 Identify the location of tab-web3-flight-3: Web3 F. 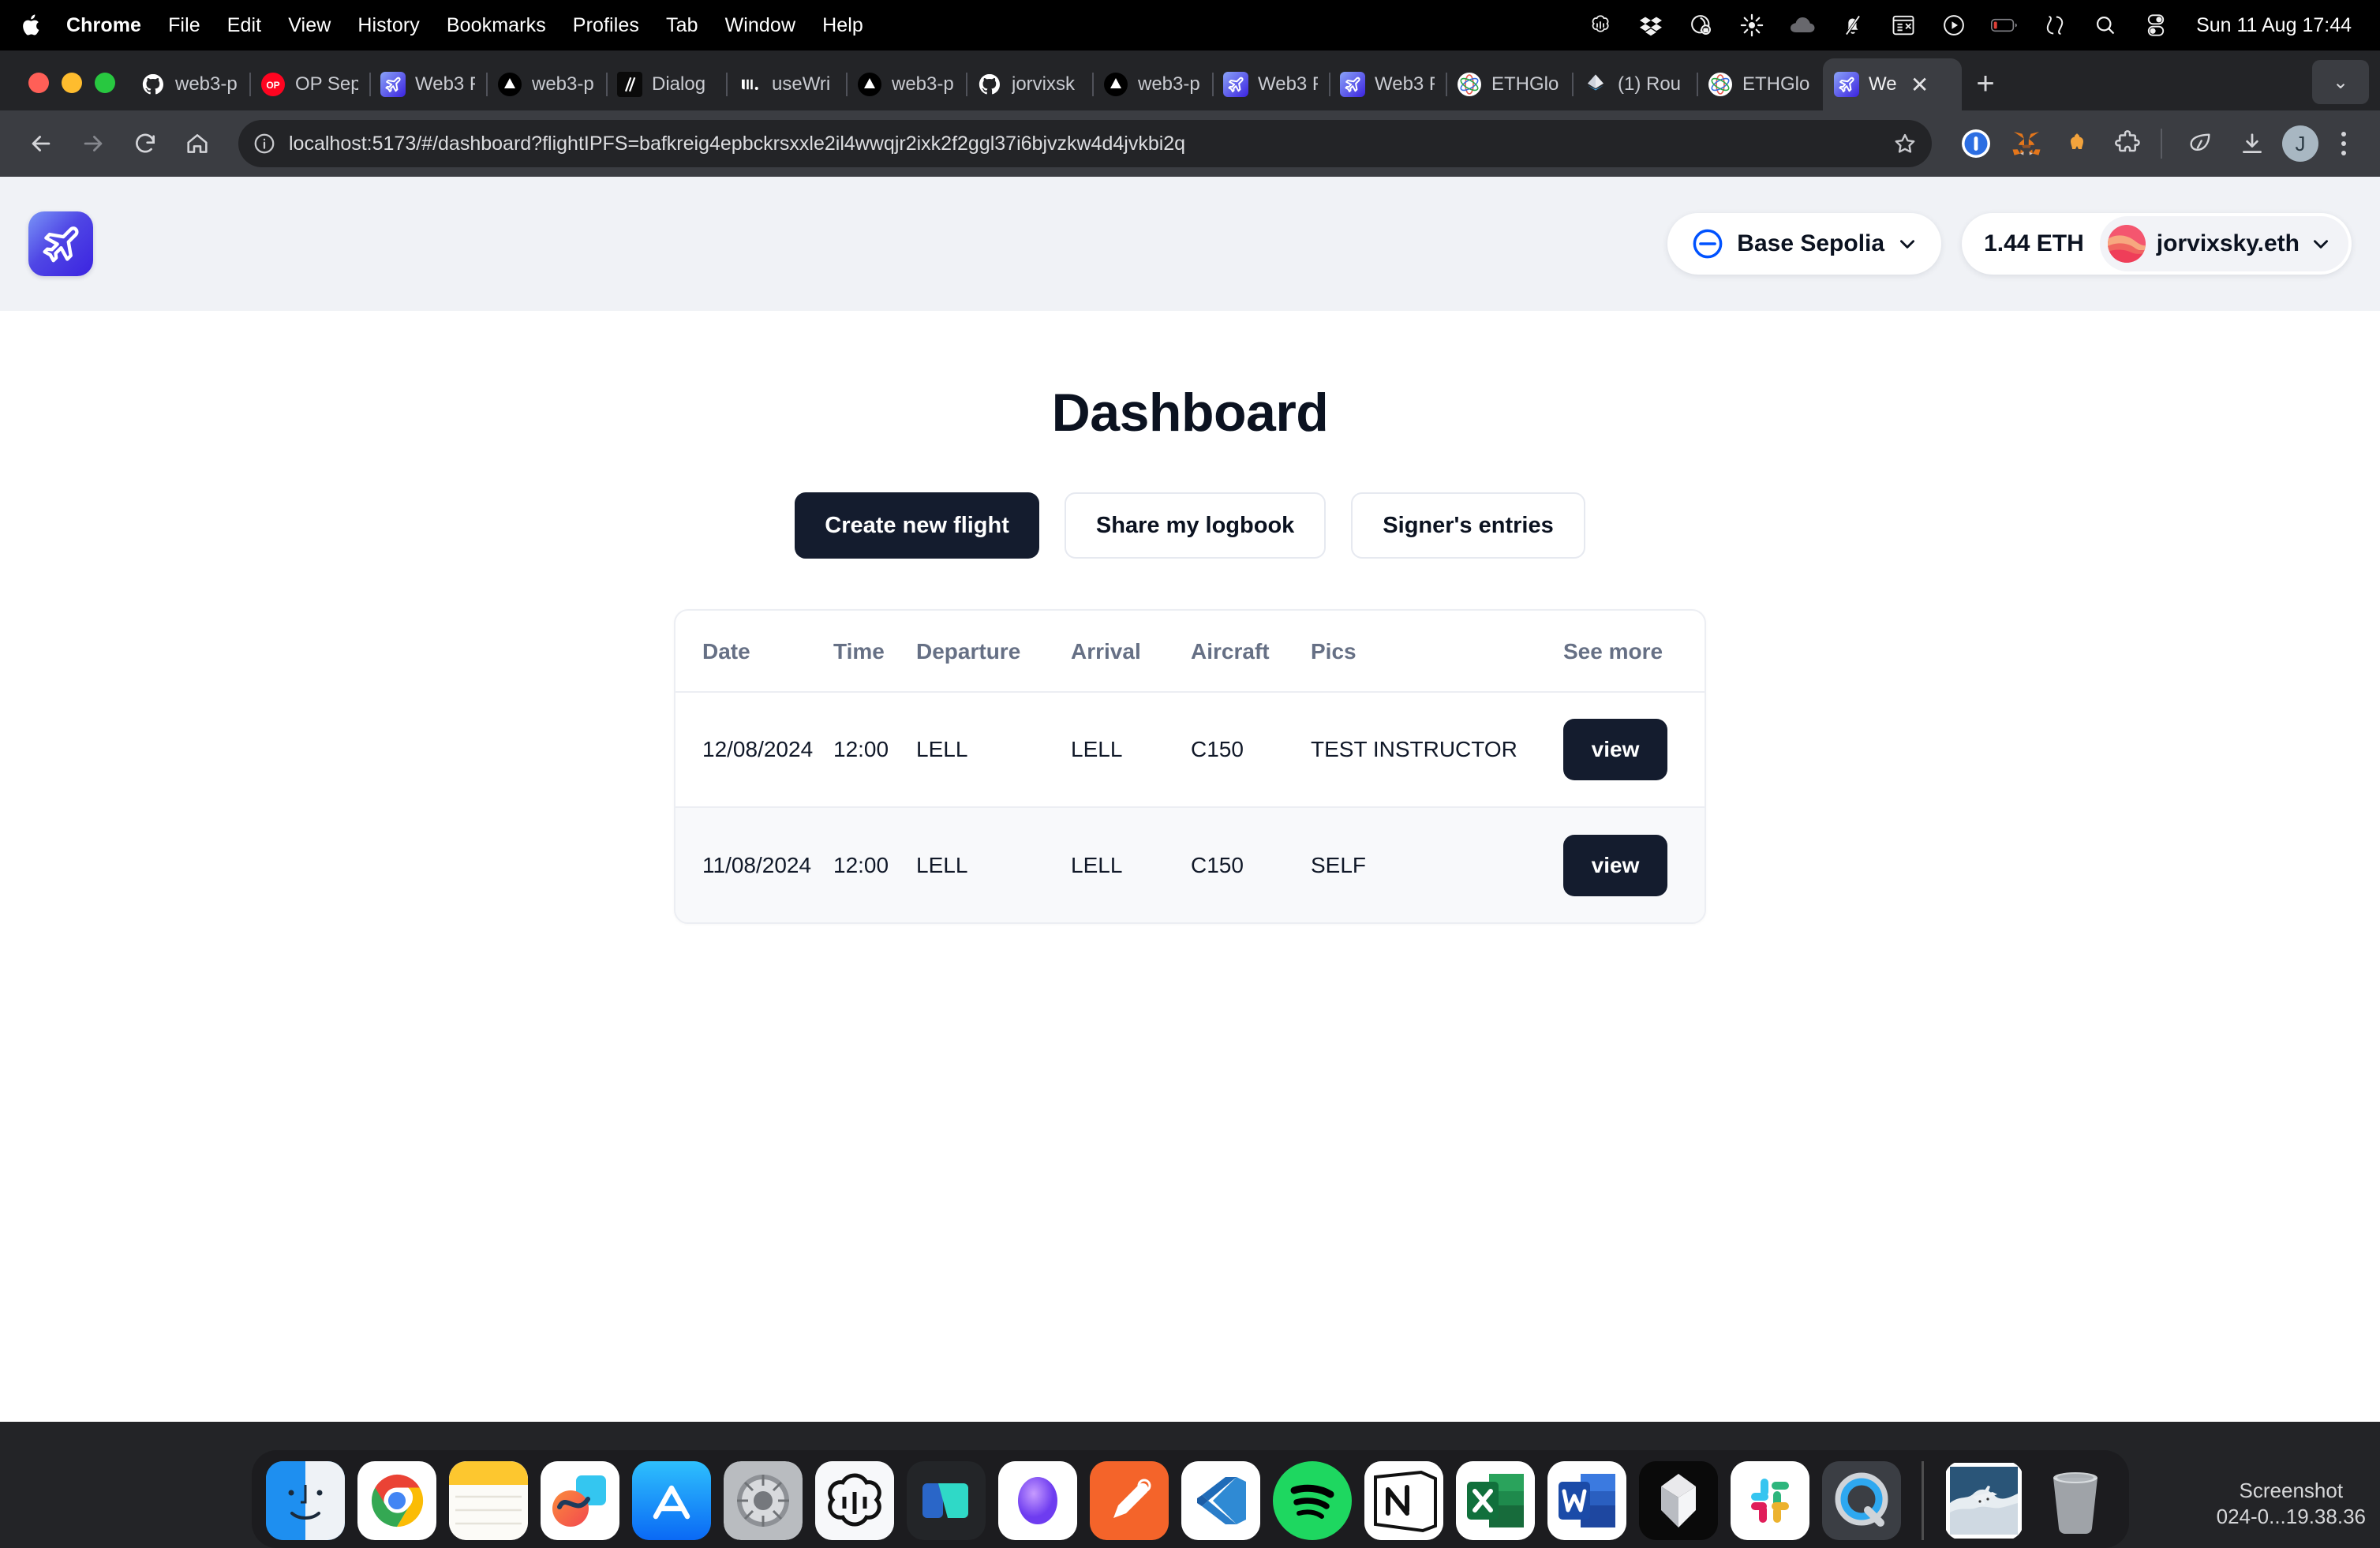
(1387, 84).